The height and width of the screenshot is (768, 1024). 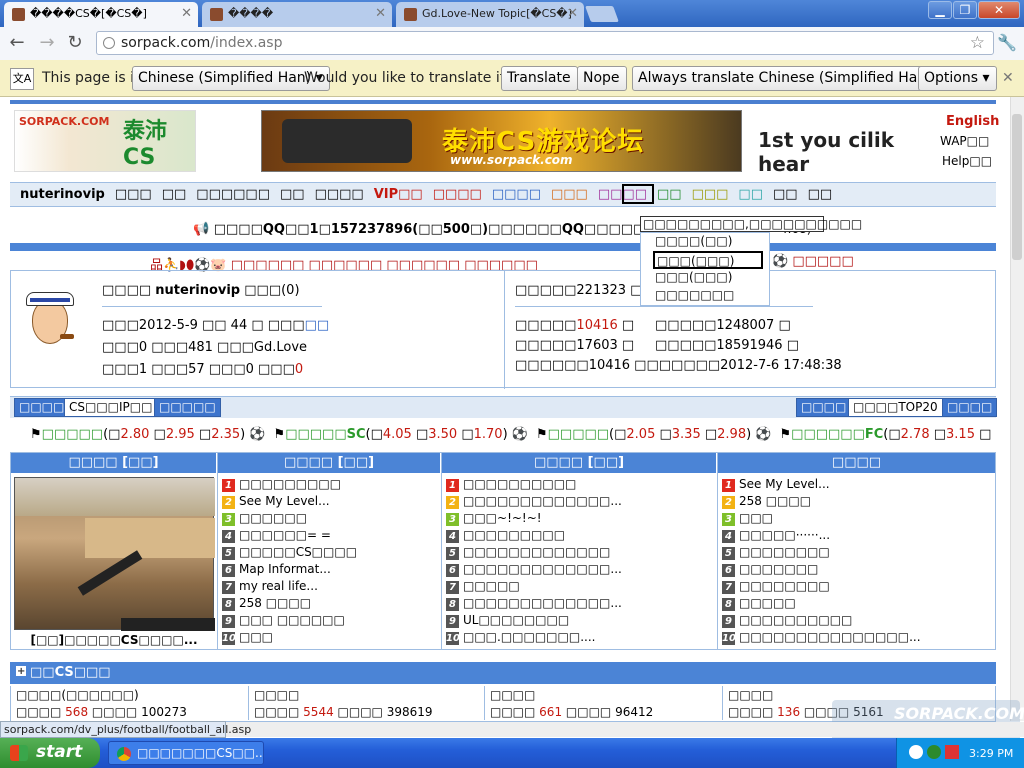 I want to click on nav-item-9: □□□, so click(x=569, y=194).